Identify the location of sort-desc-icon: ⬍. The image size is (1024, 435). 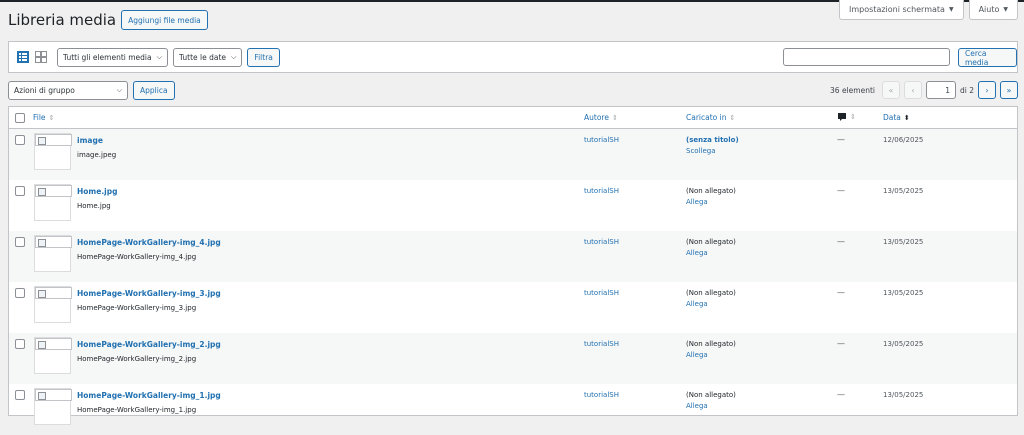
(906, 118).